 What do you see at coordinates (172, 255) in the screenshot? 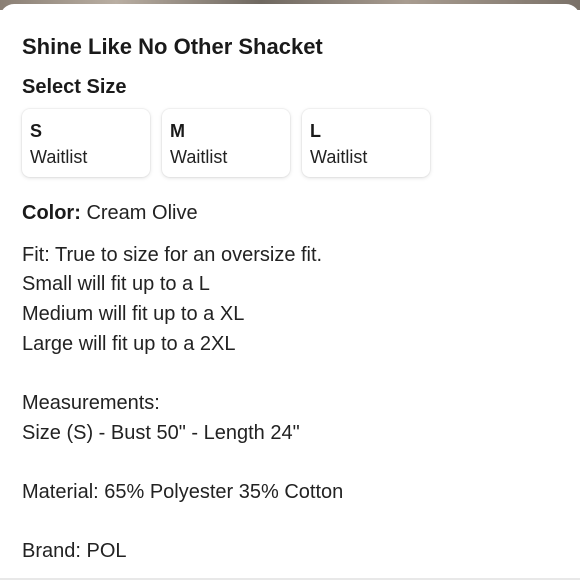
I see `description-line: Fit: True to size for an oversize fit.` at bounding box center [172, 255].